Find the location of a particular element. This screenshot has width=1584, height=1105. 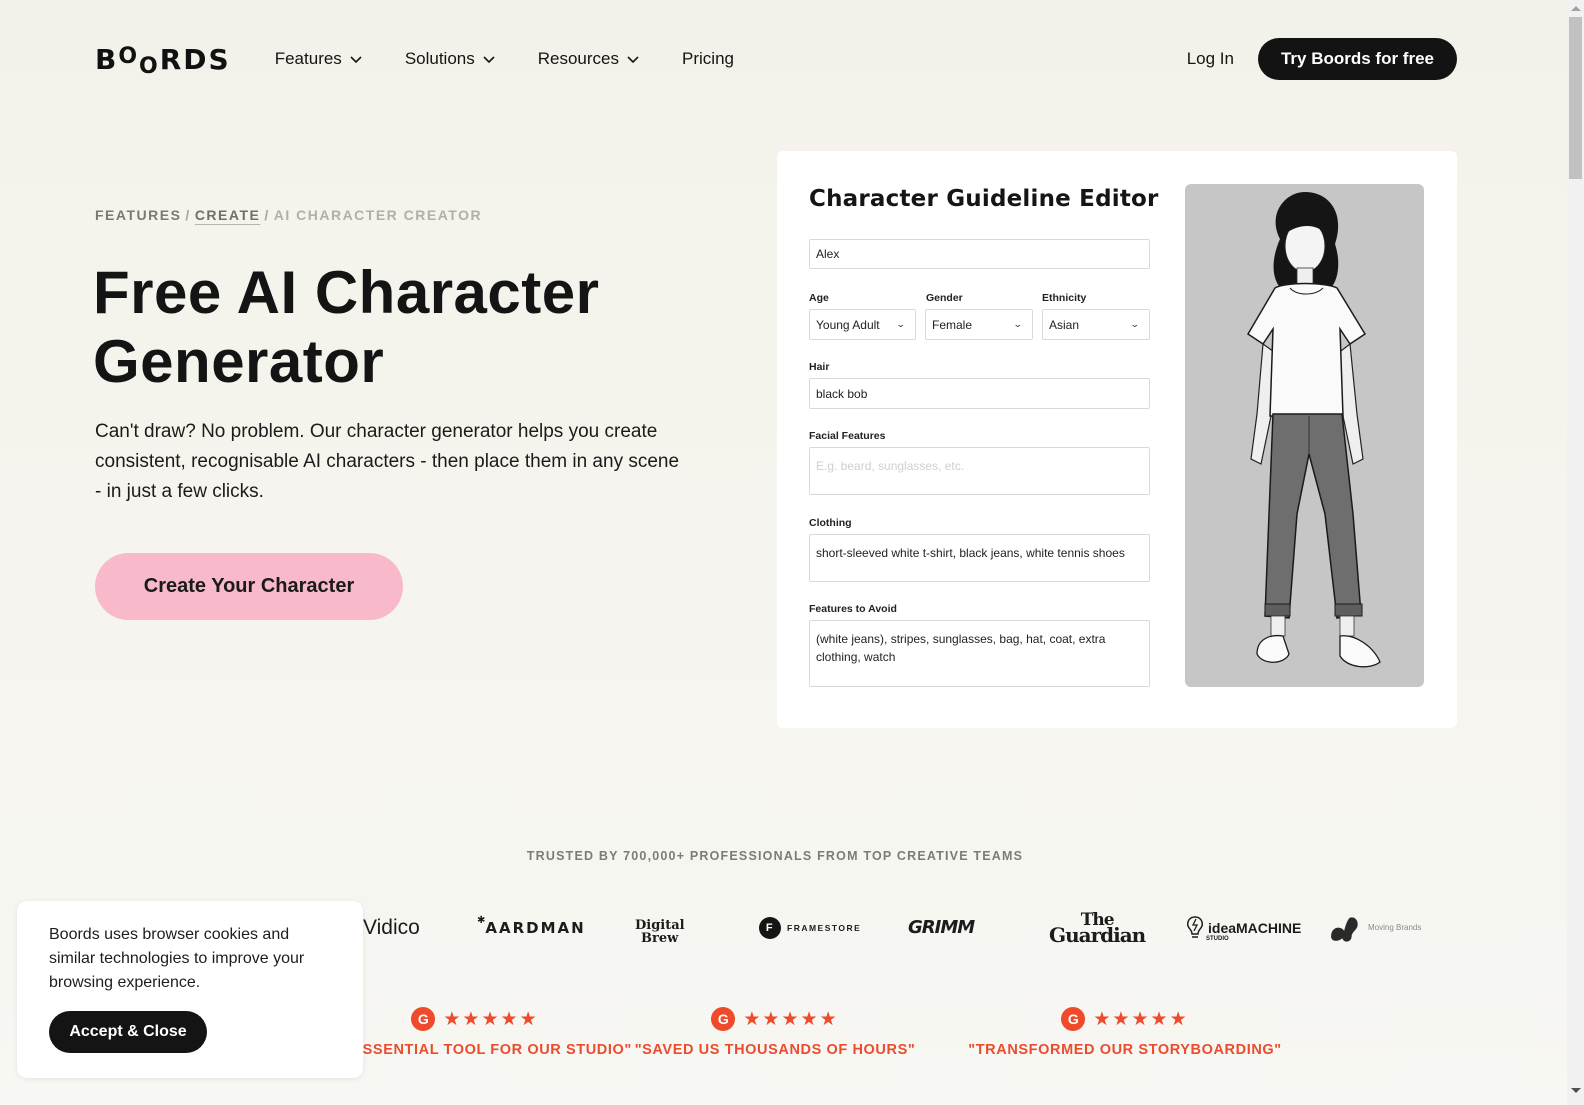

create-character-button: Create Your Character is located at coordinates (249, 586).